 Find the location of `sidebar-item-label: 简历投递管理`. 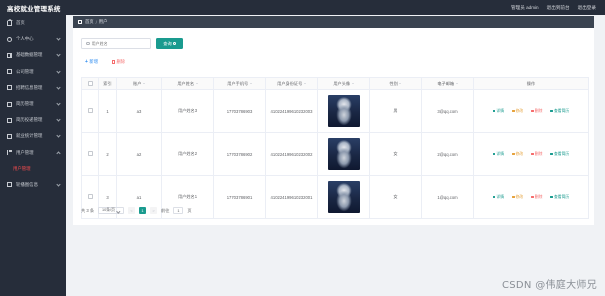

sidebar-item-label: 简历投递管理 is located at coordinates (29, 120).